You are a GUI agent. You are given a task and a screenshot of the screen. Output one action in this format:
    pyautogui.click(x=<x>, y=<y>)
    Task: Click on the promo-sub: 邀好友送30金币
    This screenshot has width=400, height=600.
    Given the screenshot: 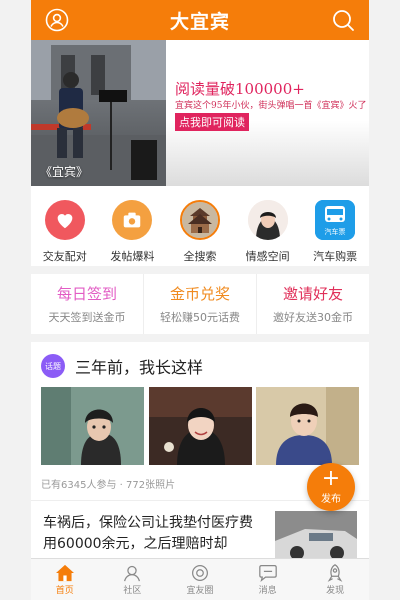 What is the action you would take?
    pyautogui.click(x=313, y=317)
    